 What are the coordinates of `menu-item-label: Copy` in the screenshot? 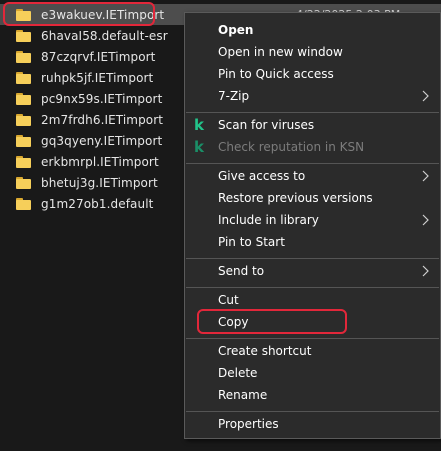 It's located at (233, 322).